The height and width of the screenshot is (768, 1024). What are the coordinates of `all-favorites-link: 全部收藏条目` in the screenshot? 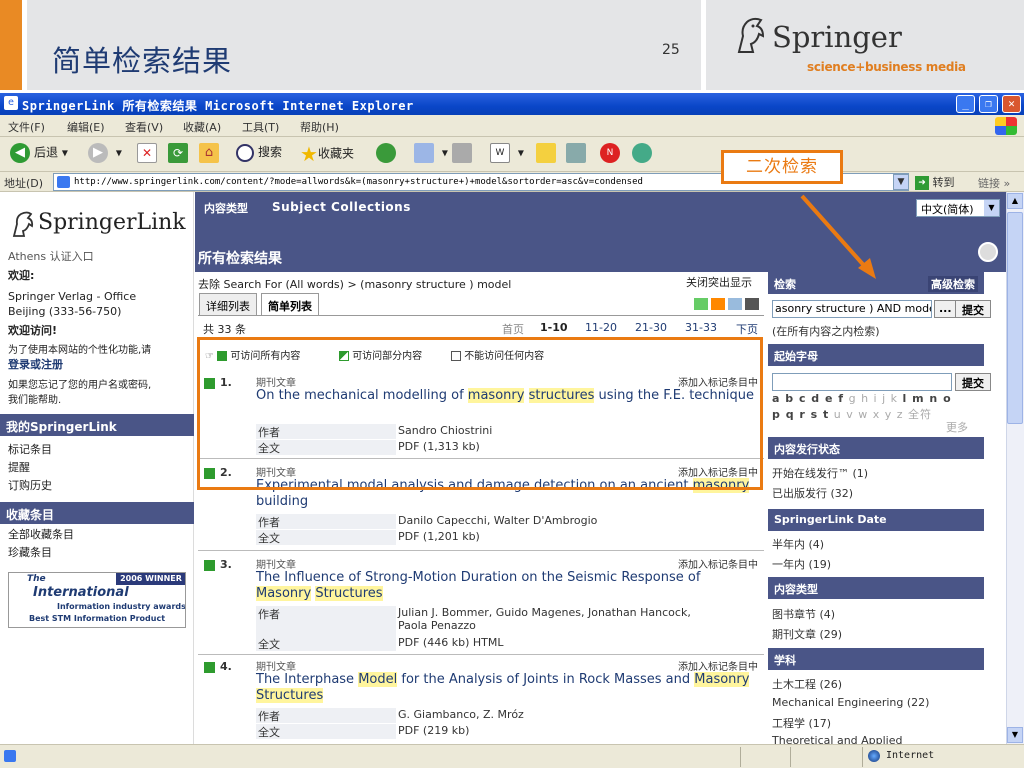 It's located at (41, 534).